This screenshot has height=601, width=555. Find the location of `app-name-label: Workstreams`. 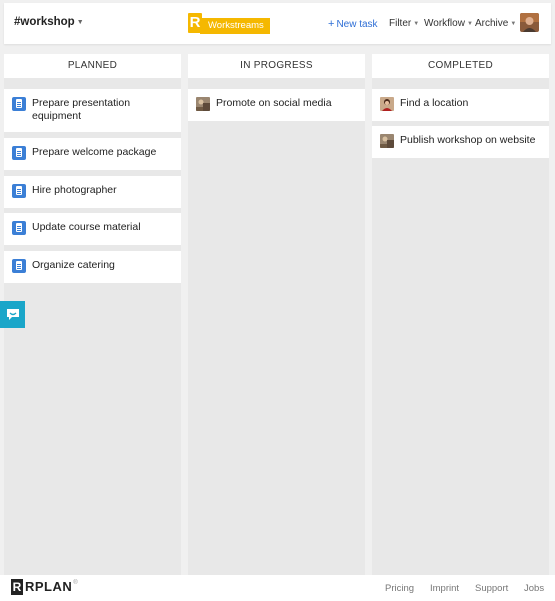

app-name-label: Workstreams is located at coordinates (235, 25).